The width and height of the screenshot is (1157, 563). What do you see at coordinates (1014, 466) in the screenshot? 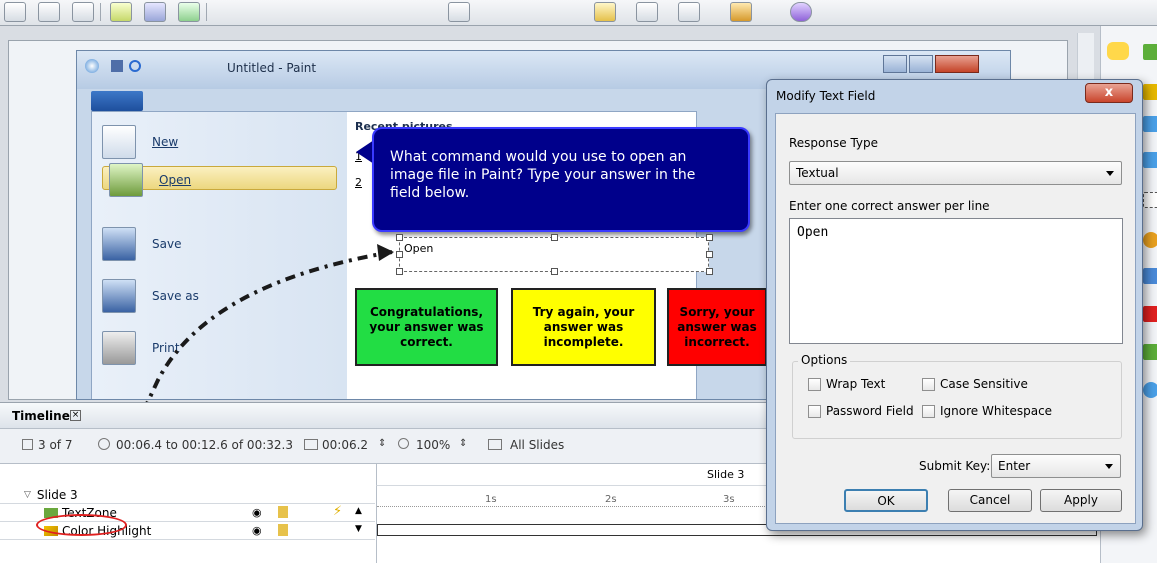
I see `submit-key-value: Enter` at bounding box center [1014, 466].